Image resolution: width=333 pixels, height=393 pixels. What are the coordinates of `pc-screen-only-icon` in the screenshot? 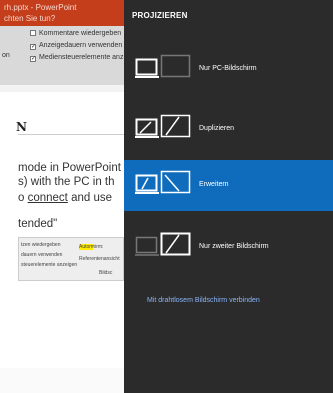 It's located at (163, 66).